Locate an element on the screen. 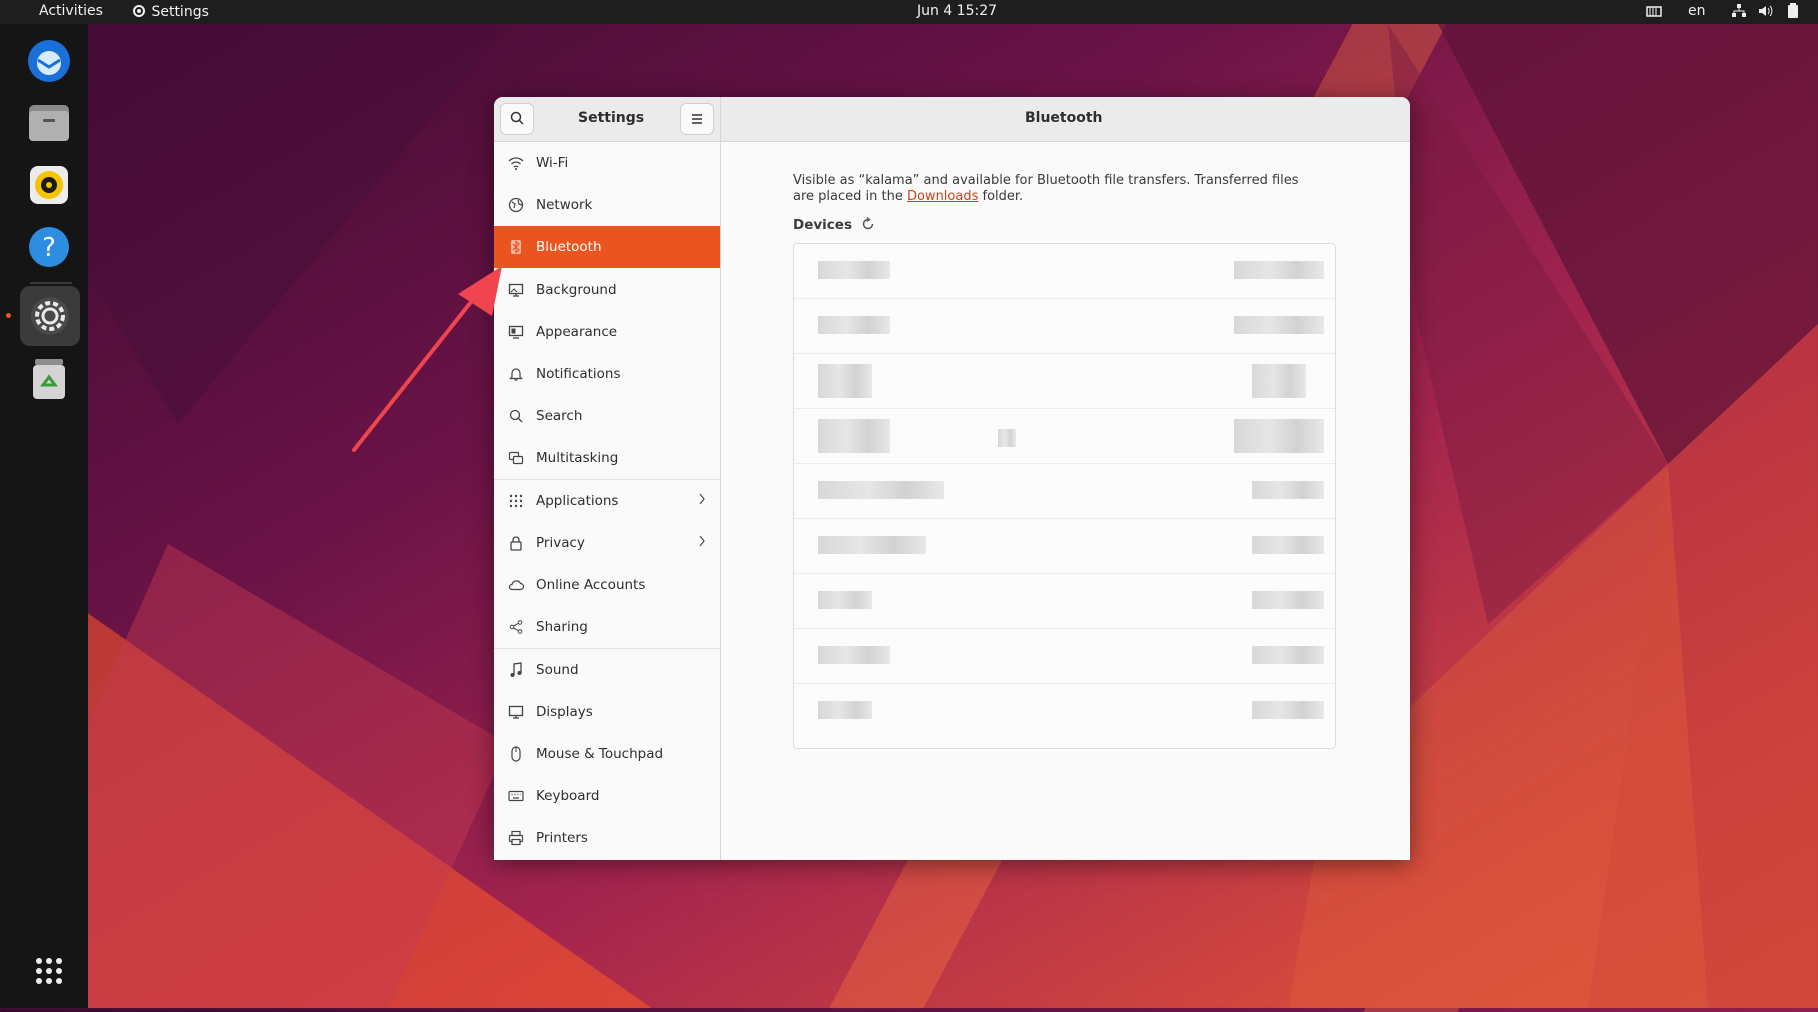 The height and width of the screenshot is (1012, 1818). devices-list is located at coordinates (1064, 496).